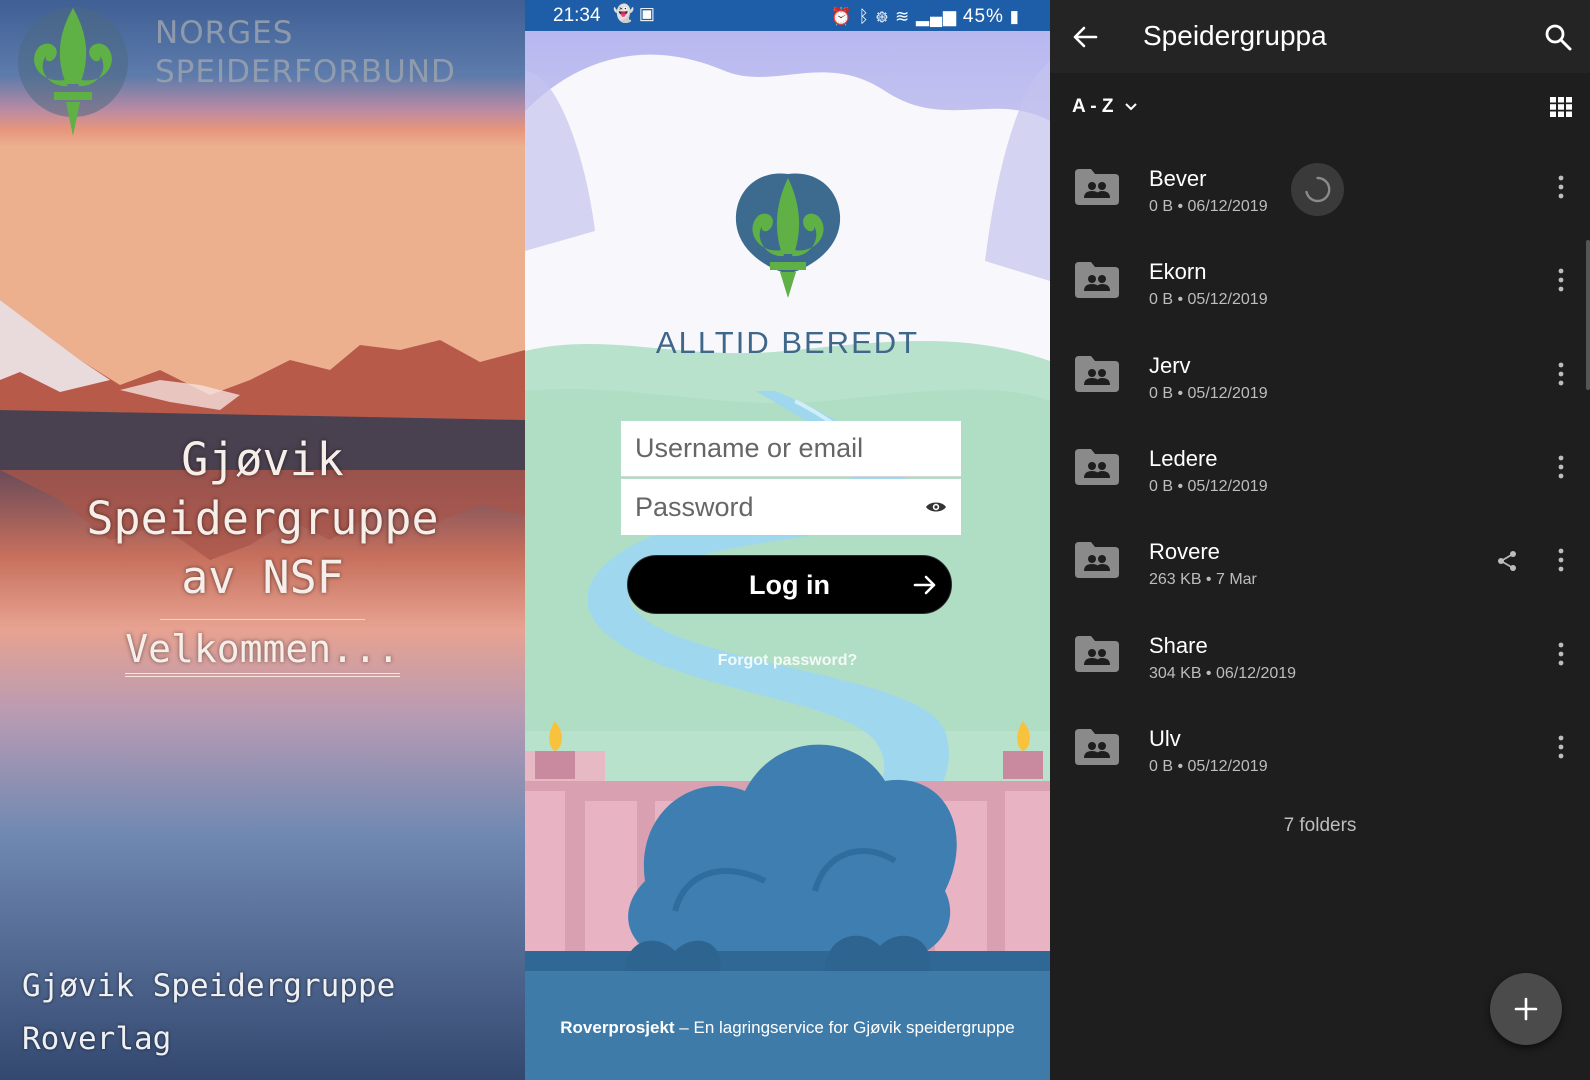 The width and height of the screenshot is (1590, 1080). I want to click on password-field, so click(791, 507).